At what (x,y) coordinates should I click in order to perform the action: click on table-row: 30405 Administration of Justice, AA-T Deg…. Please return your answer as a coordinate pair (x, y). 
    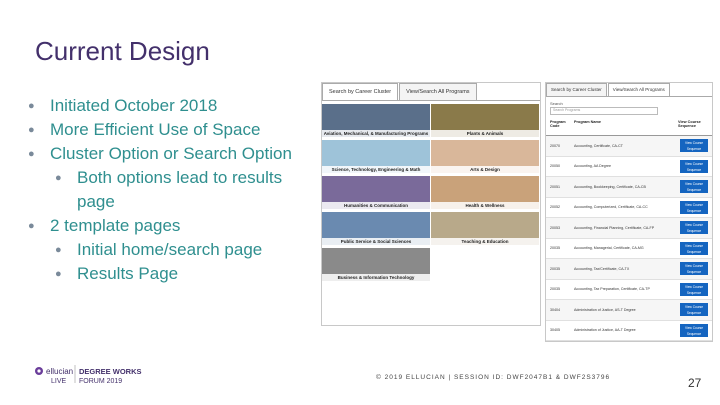
    Looking at the image, I should click on (629, 331).